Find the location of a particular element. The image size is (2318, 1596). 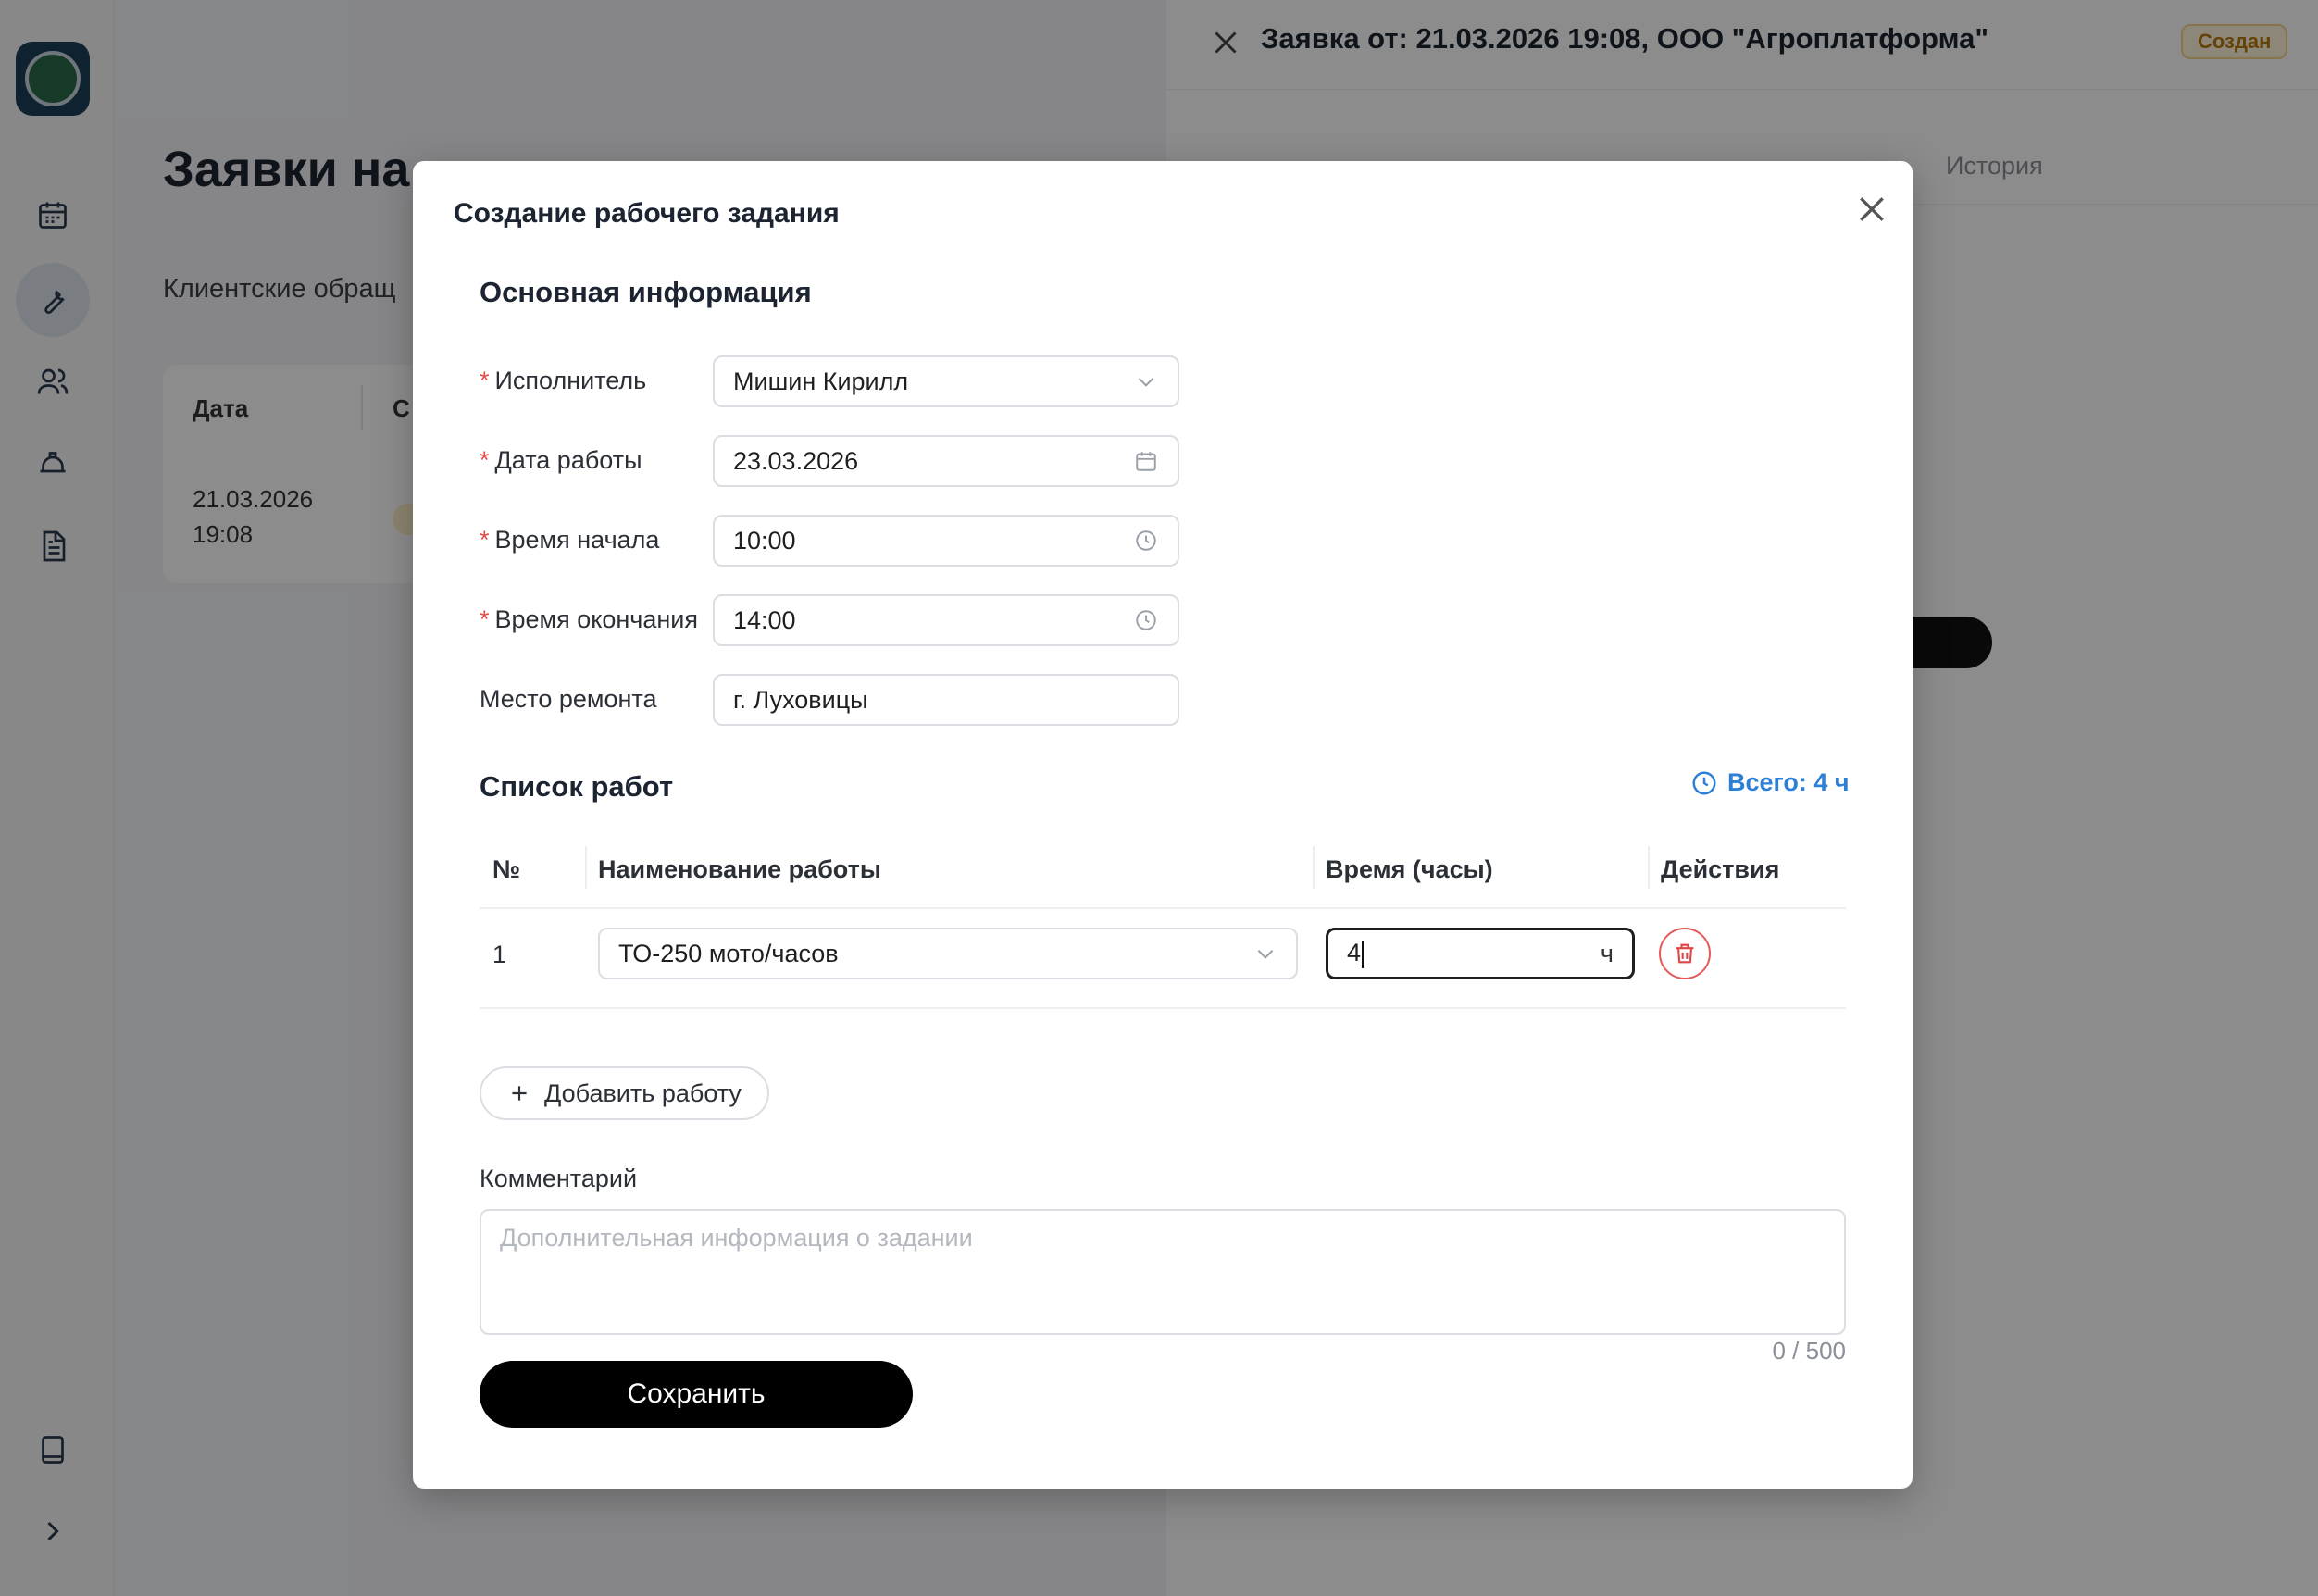

add-work-button: Добавить работу is located at coordinates (624, 1093).